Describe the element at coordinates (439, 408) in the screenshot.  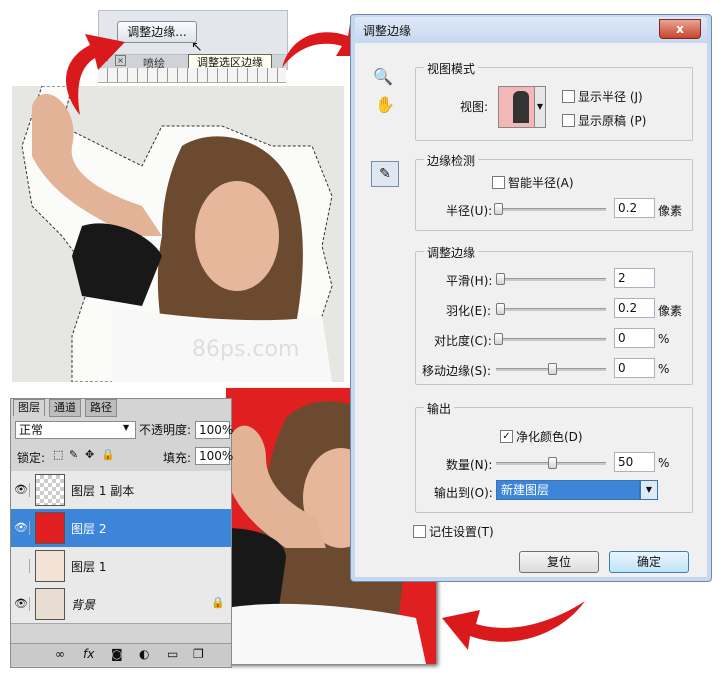
I see `output-title: 输出` at that location.